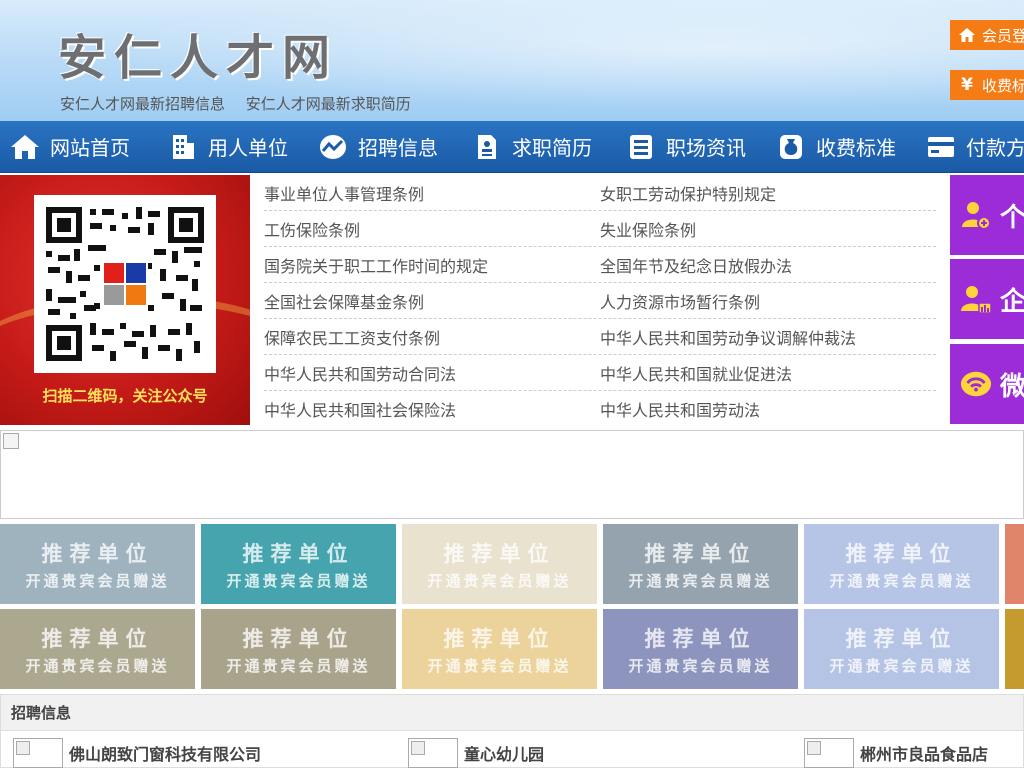  Describe the element at coordinates (432, 373) in the screenshot. I see `law-link: 中华人民共和国劳动合同法` at that location.